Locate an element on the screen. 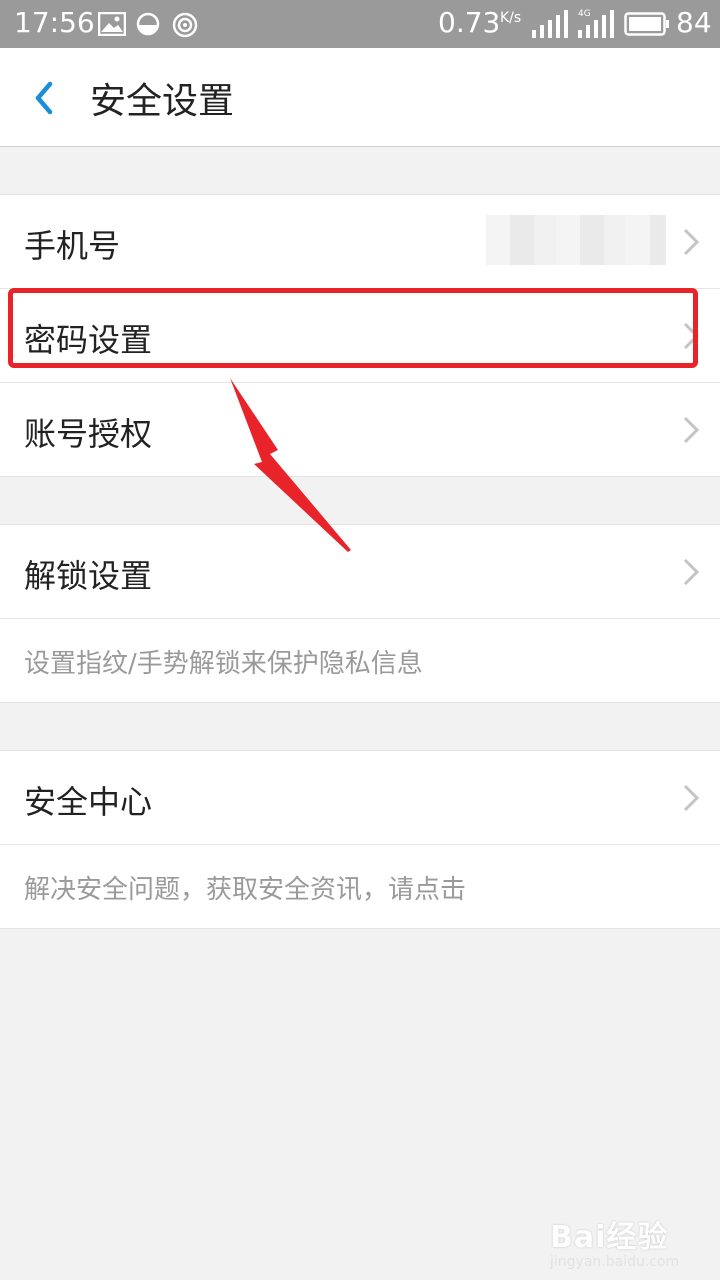 Image resolution: width=720 pixels, height=1280 pixels. unlock-section: 解锁设置 设置指纹/手势解锁来保护隐私信息 is located at coordinates (360, 613).